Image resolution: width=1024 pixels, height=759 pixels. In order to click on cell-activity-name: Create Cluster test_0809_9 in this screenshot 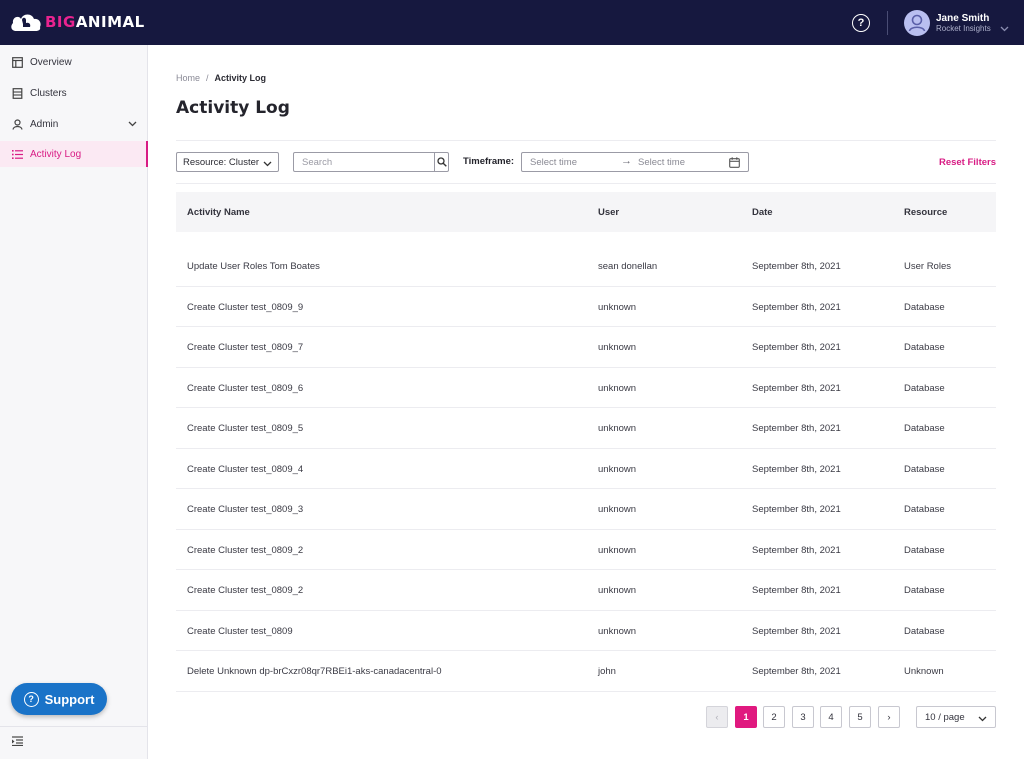, I will do `click(245, 307)`.